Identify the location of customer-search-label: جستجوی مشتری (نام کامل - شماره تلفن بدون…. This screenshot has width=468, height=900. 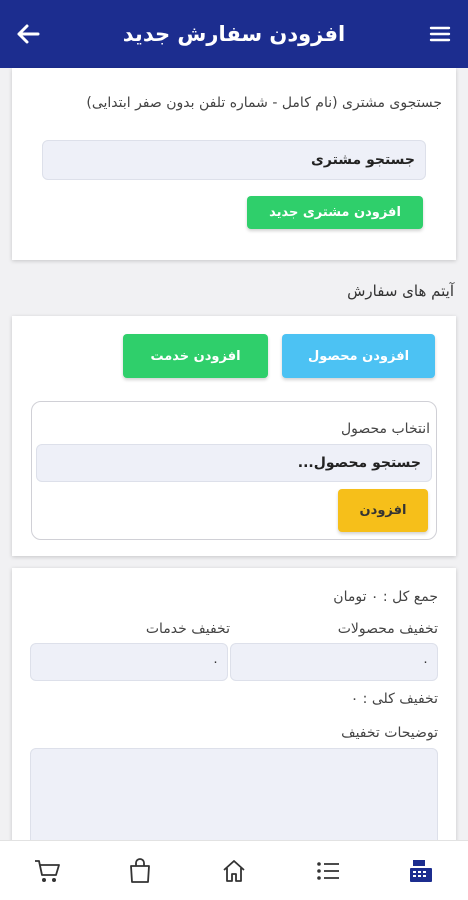
(264, 103).